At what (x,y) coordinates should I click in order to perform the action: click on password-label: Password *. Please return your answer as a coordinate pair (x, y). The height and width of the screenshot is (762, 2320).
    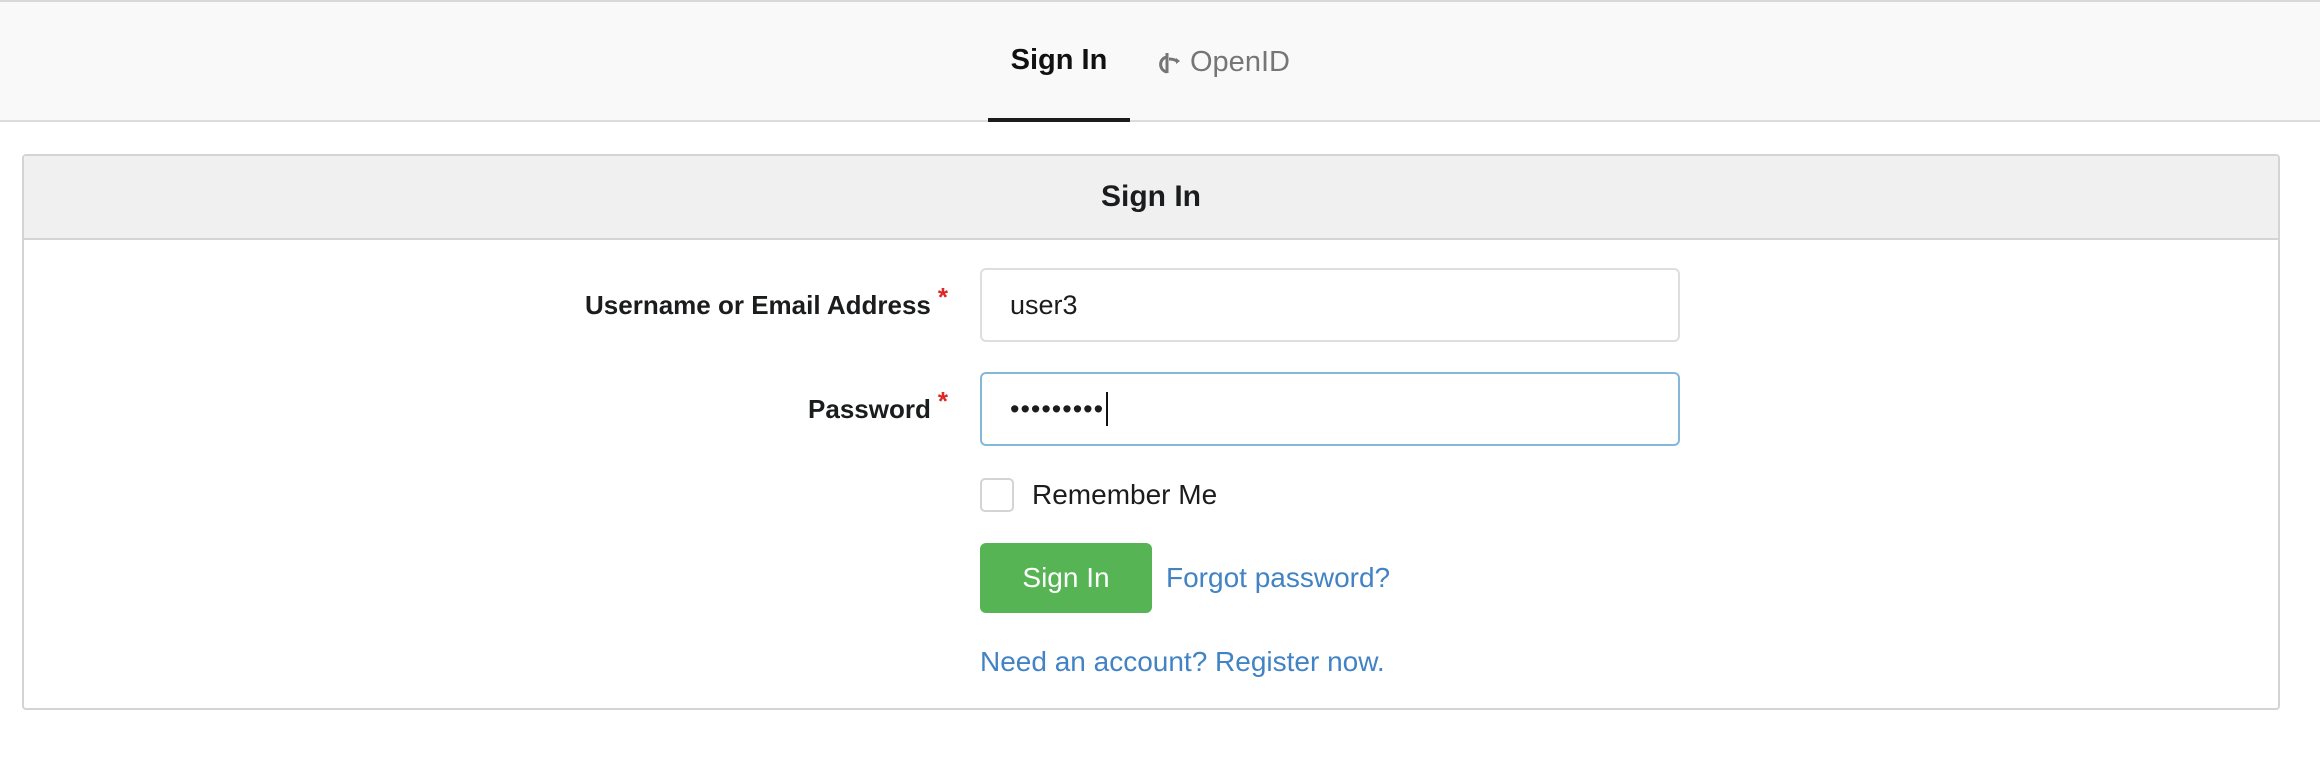
    Looking at the image, I should click on (878, 405).